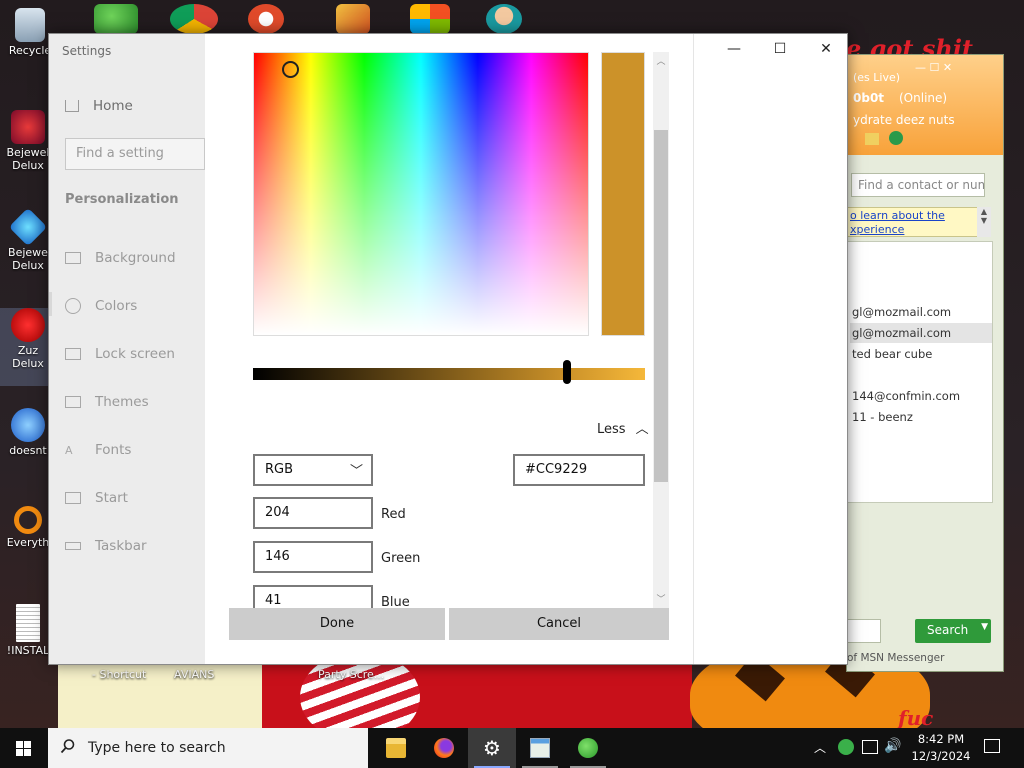  What do you see at coordinates (393, 514) in the screenshot?
I see `red-label: Red` at bounding box center [393, 514].